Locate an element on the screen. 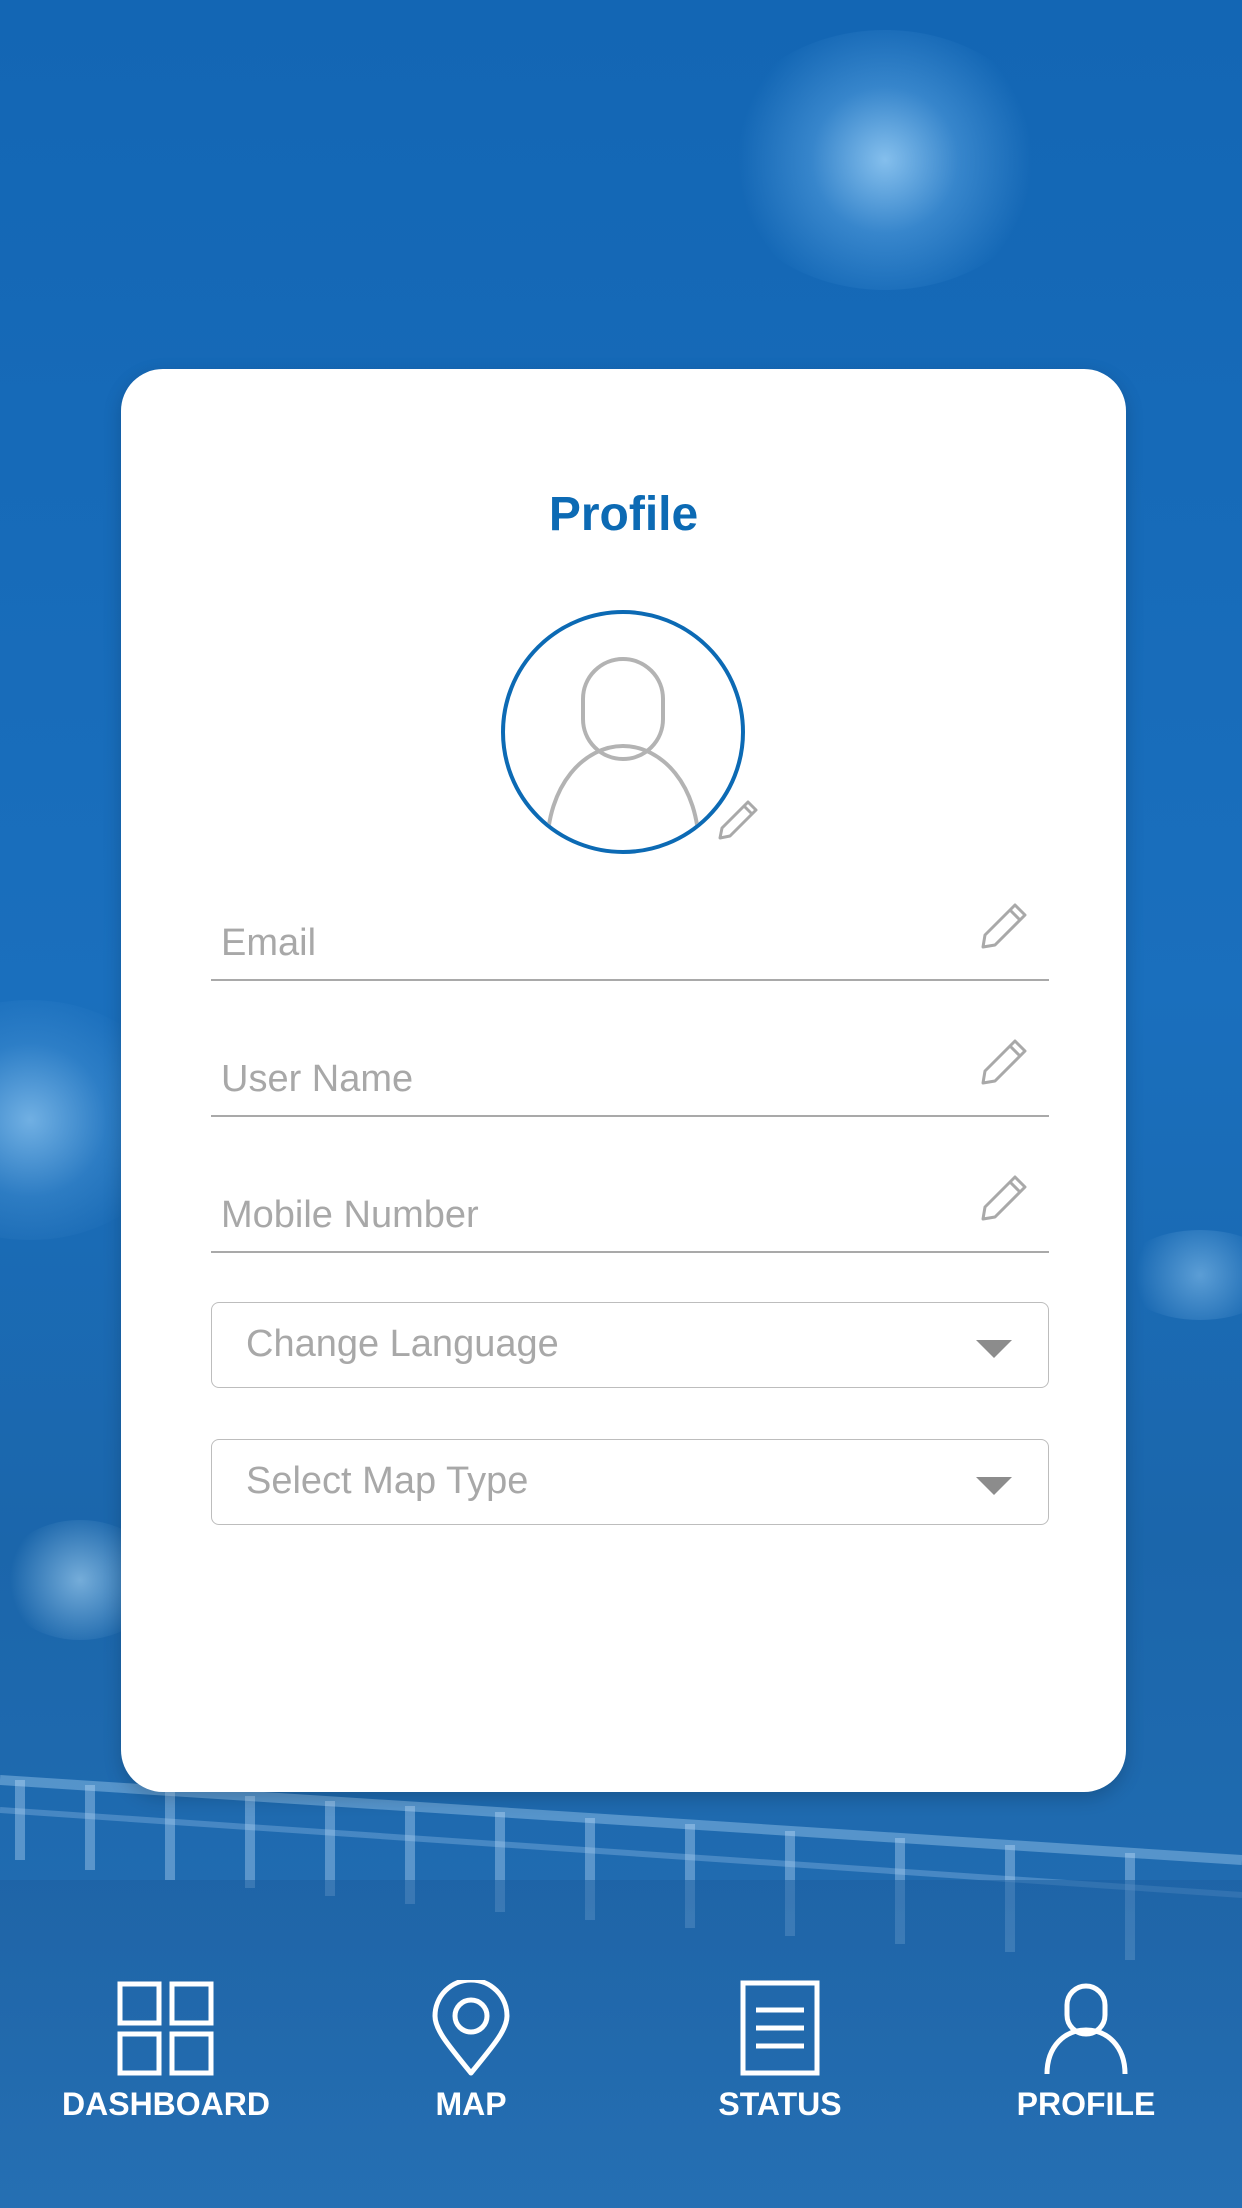 This screenshot has width=1242, height=2208. tab-label: DASHBOARD is located at coordinates (166, 2104).